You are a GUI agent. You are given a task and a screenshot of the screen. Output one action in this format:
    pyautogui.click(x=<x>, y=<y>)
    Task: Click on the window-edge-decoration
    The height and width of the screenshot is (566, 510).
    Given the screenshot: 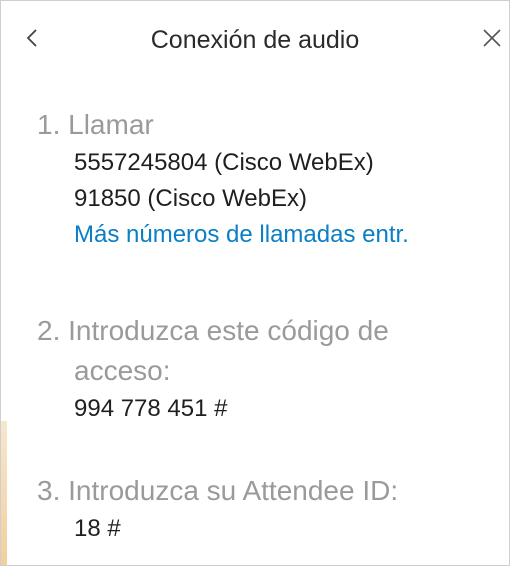 What is the action you would take?
    pyautogui.click(x=4, y=493)
    